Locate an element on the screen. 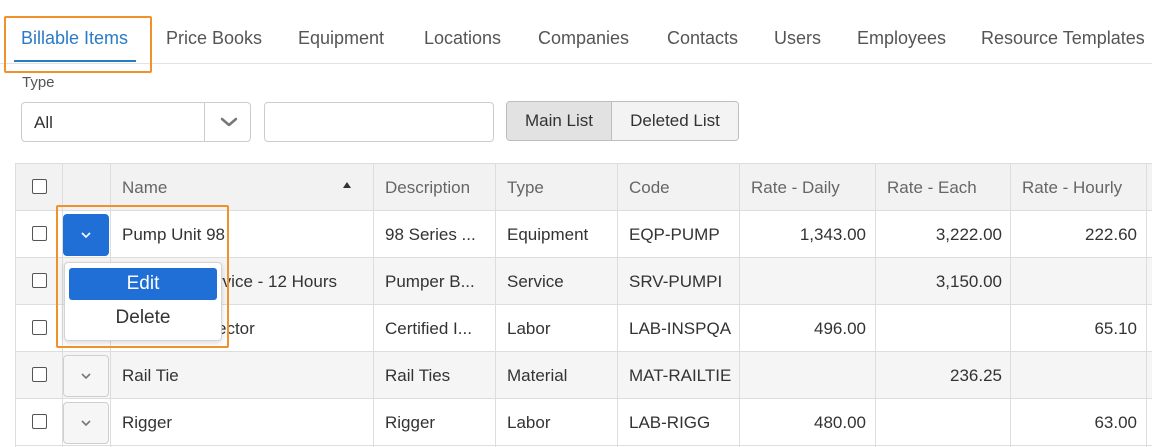 Image resolution: width=1152 pixels, height=447 pixels. search-input is located at coordinates (379, 122).